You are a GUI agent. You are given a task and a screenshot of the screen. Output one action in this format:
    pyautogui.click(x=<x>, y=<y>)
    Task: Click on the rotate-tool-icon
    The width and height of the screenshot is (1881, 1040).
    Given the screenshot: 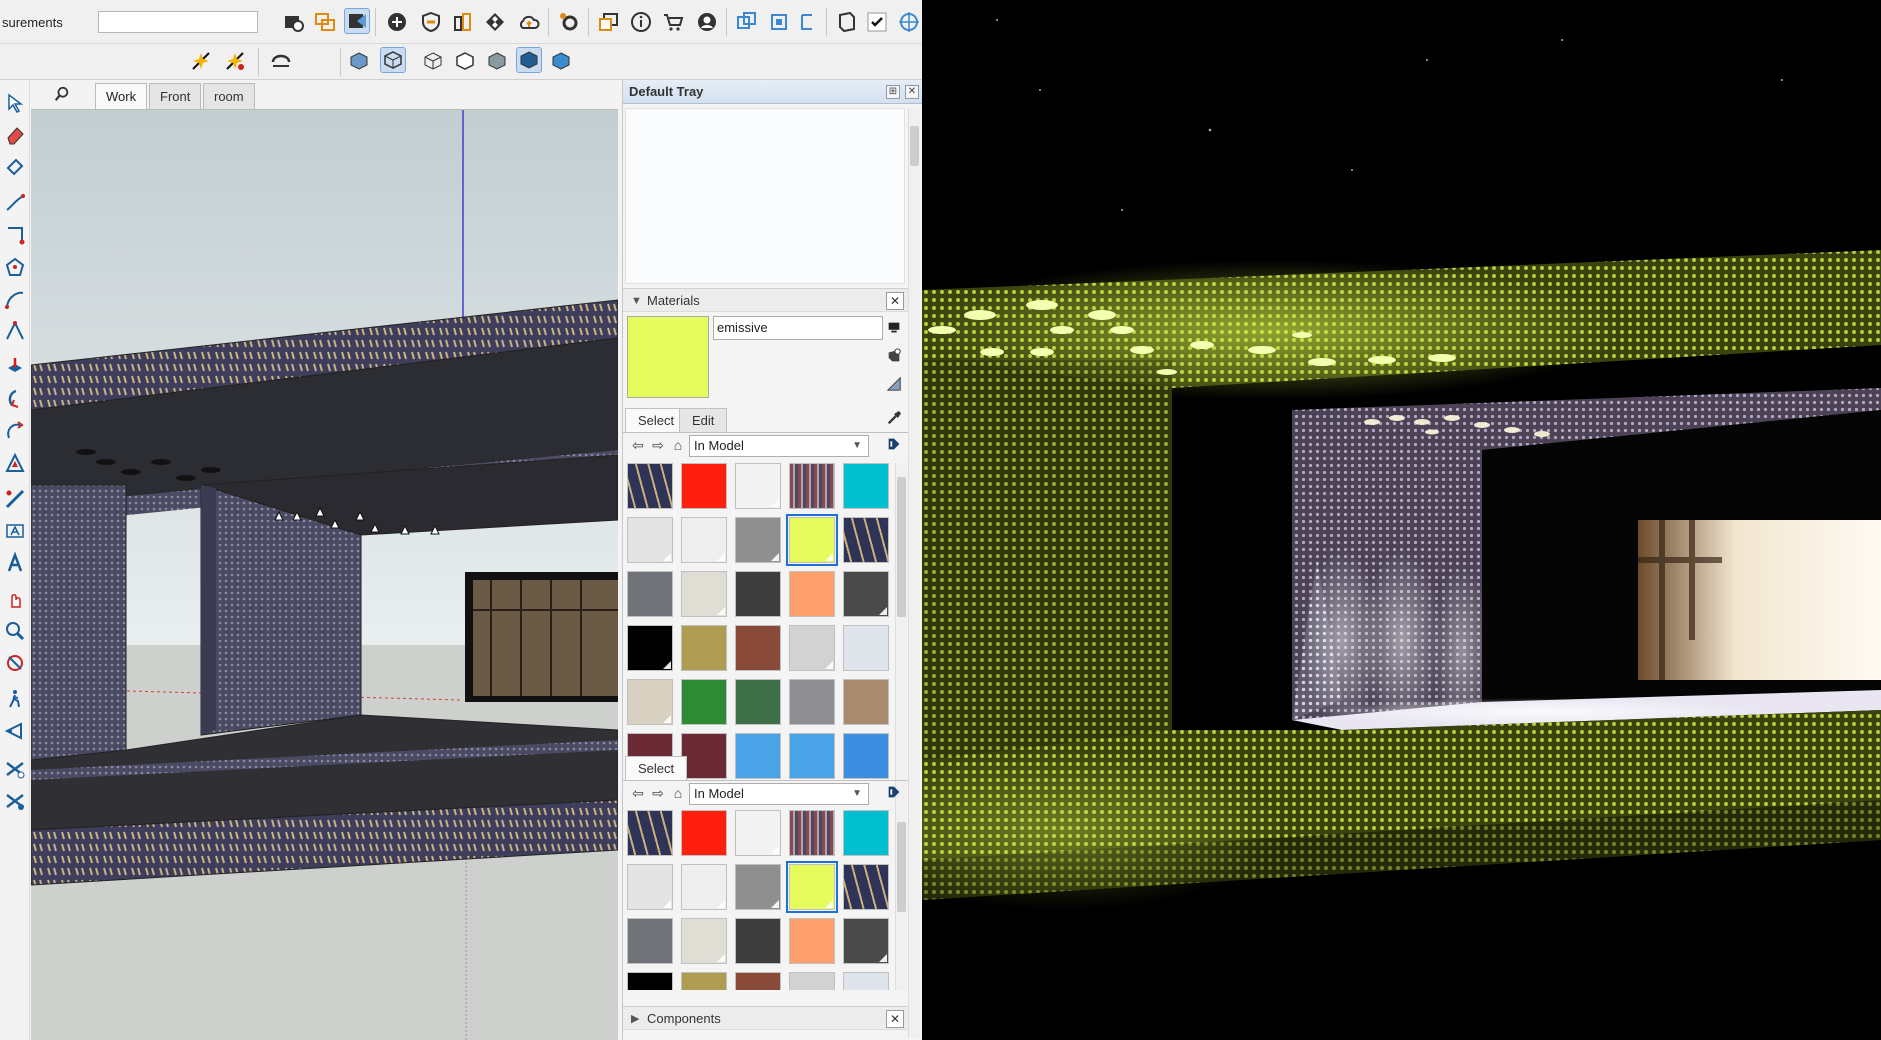 What is the action you would take?
    pyautogui.click(x=15, y=431)
    